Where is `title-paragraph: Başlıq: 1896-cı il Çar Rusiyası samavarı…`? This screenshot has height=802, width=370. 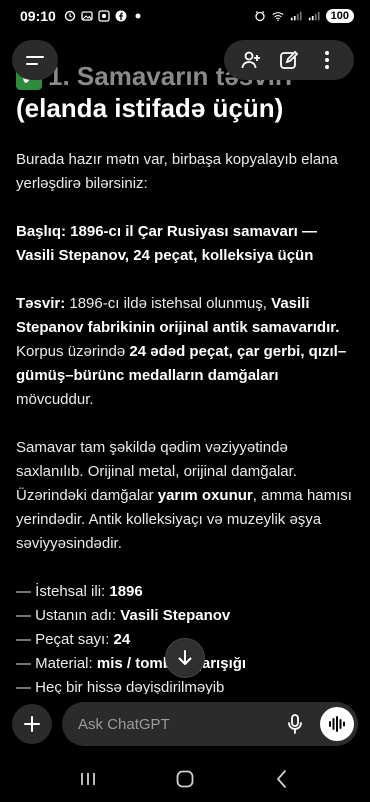 title-paragraph: Başlıq: 1896-cı il Çar Rusiyası samavarı… is located at coordinates (166, 243).